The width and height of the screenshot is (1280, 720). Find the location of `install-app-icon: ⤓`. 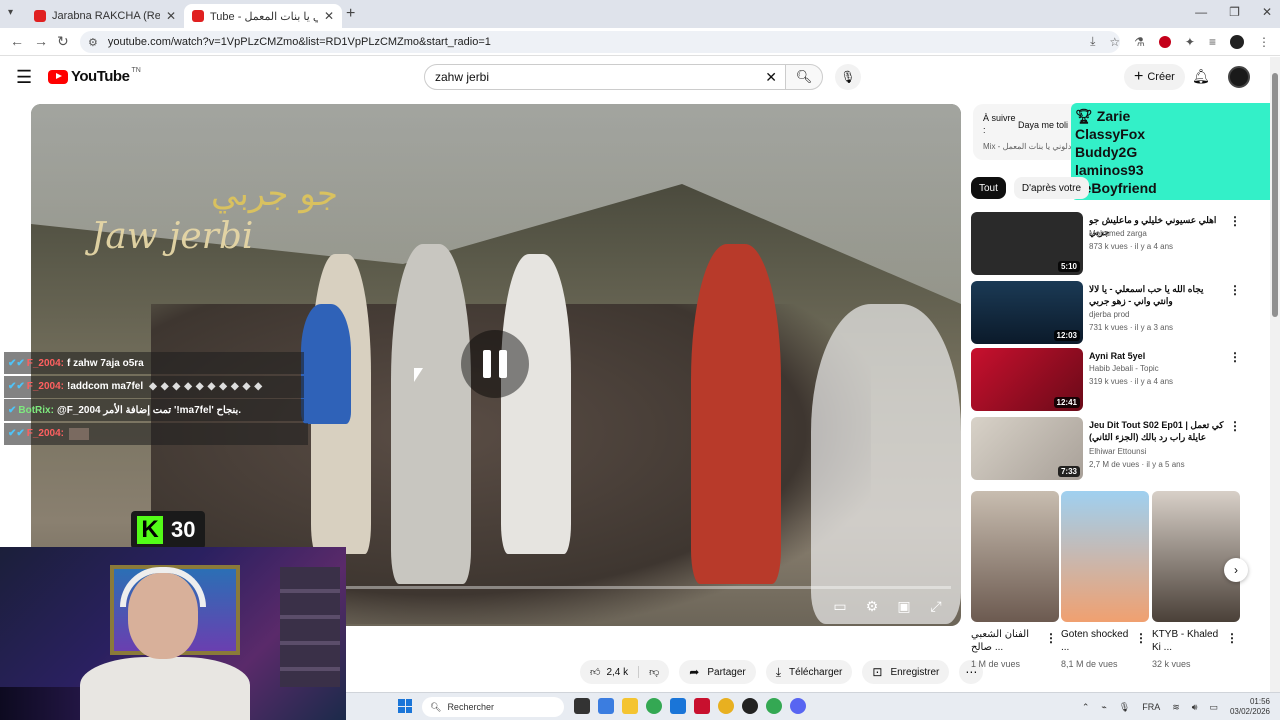

install-app-icon: ⤓ is located at coordinates (1092, 41).